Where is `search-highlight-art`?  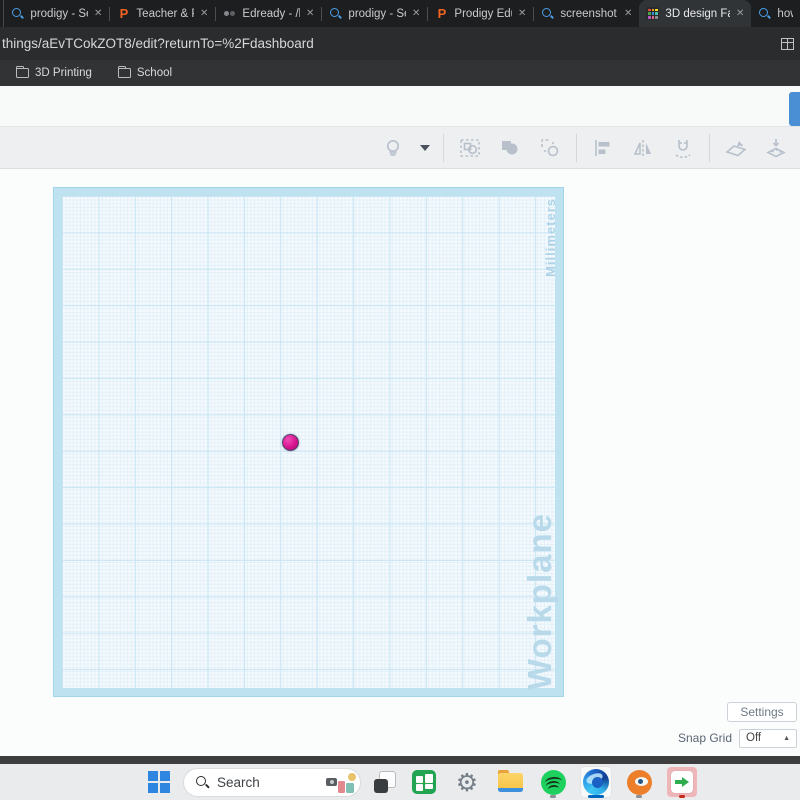
search-highlight-art is located at coordinates (341, 782).